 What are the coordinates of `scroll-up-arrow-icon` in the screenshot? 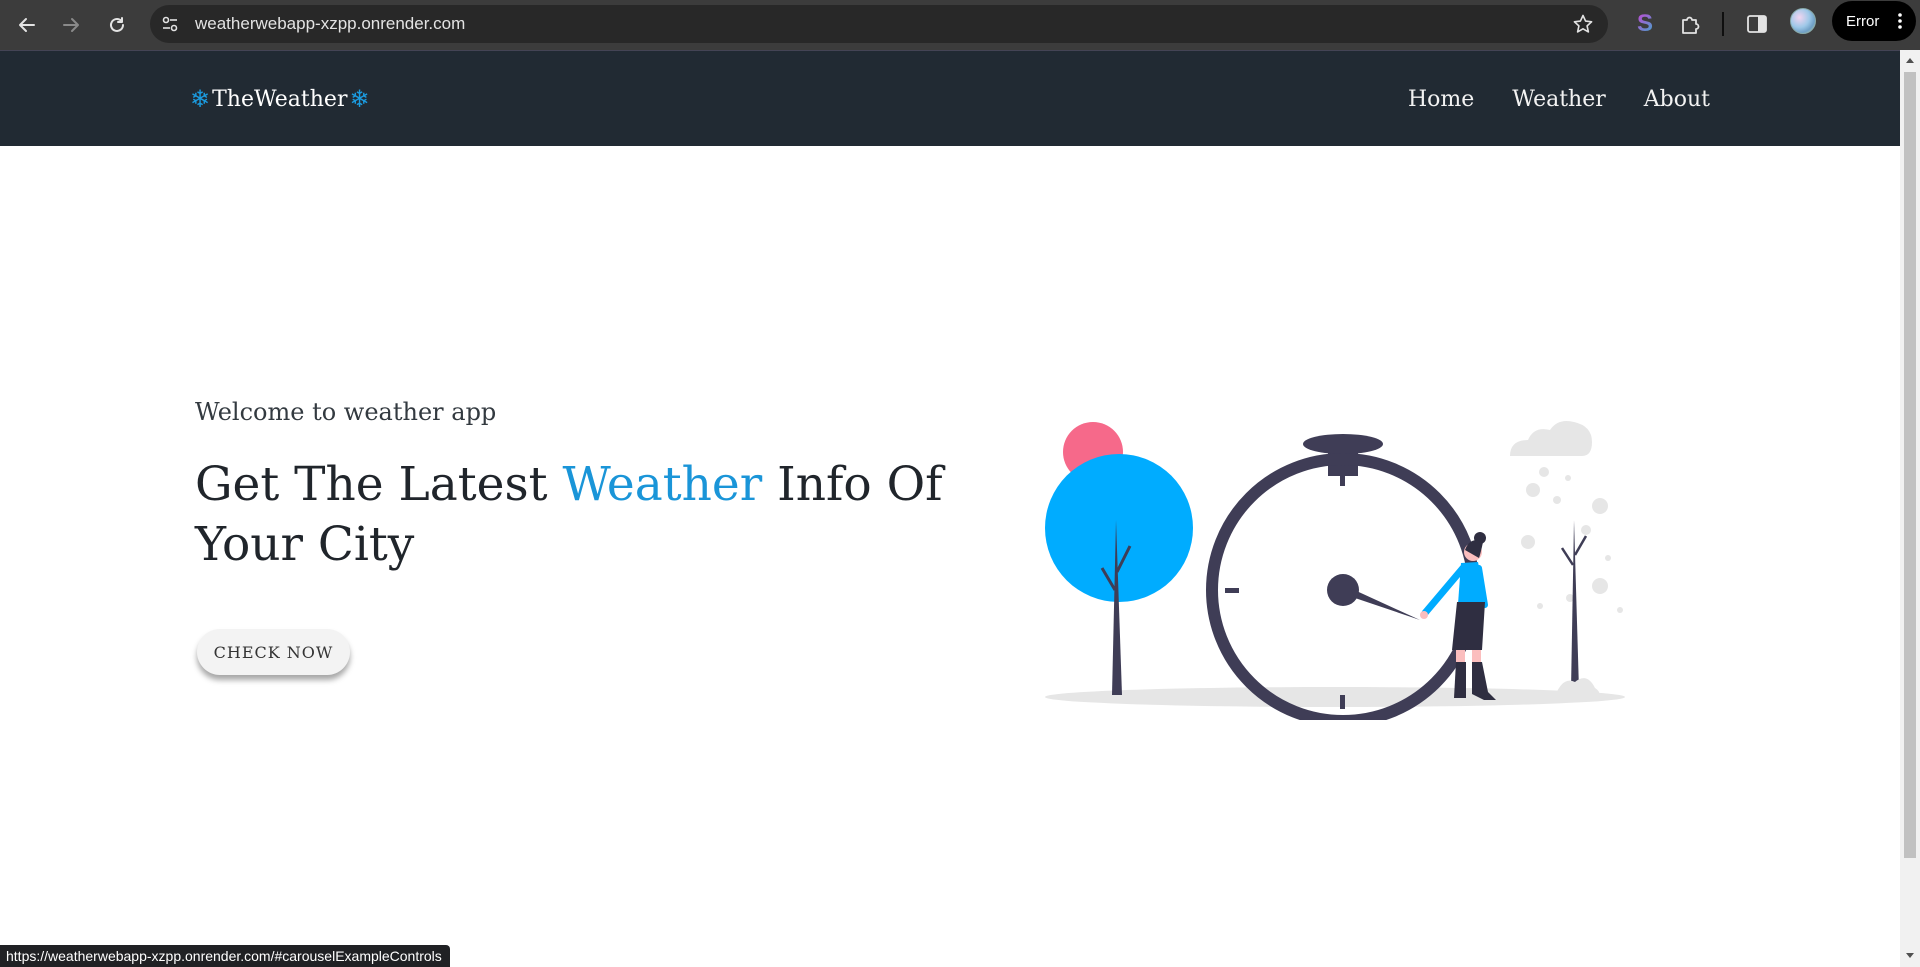 It's located at (1910, 61).